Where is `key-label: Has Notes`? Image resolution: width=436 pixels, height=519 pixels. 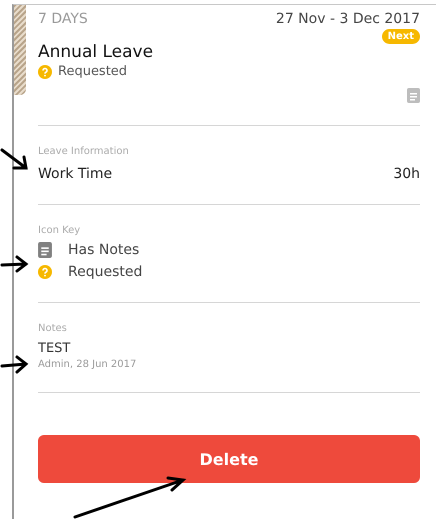 key-label: Has Notes is located at coordinates (104, 250).